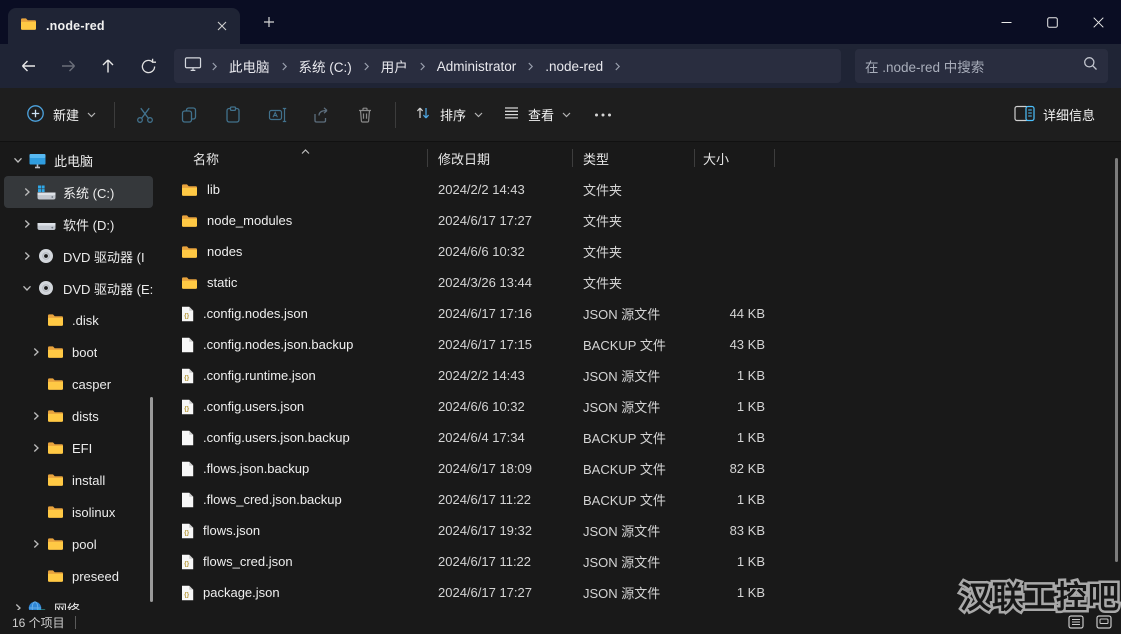  Describe the element at coordinates (448, 114) in the screenshot. I see `sort-button: 排序` at that location.